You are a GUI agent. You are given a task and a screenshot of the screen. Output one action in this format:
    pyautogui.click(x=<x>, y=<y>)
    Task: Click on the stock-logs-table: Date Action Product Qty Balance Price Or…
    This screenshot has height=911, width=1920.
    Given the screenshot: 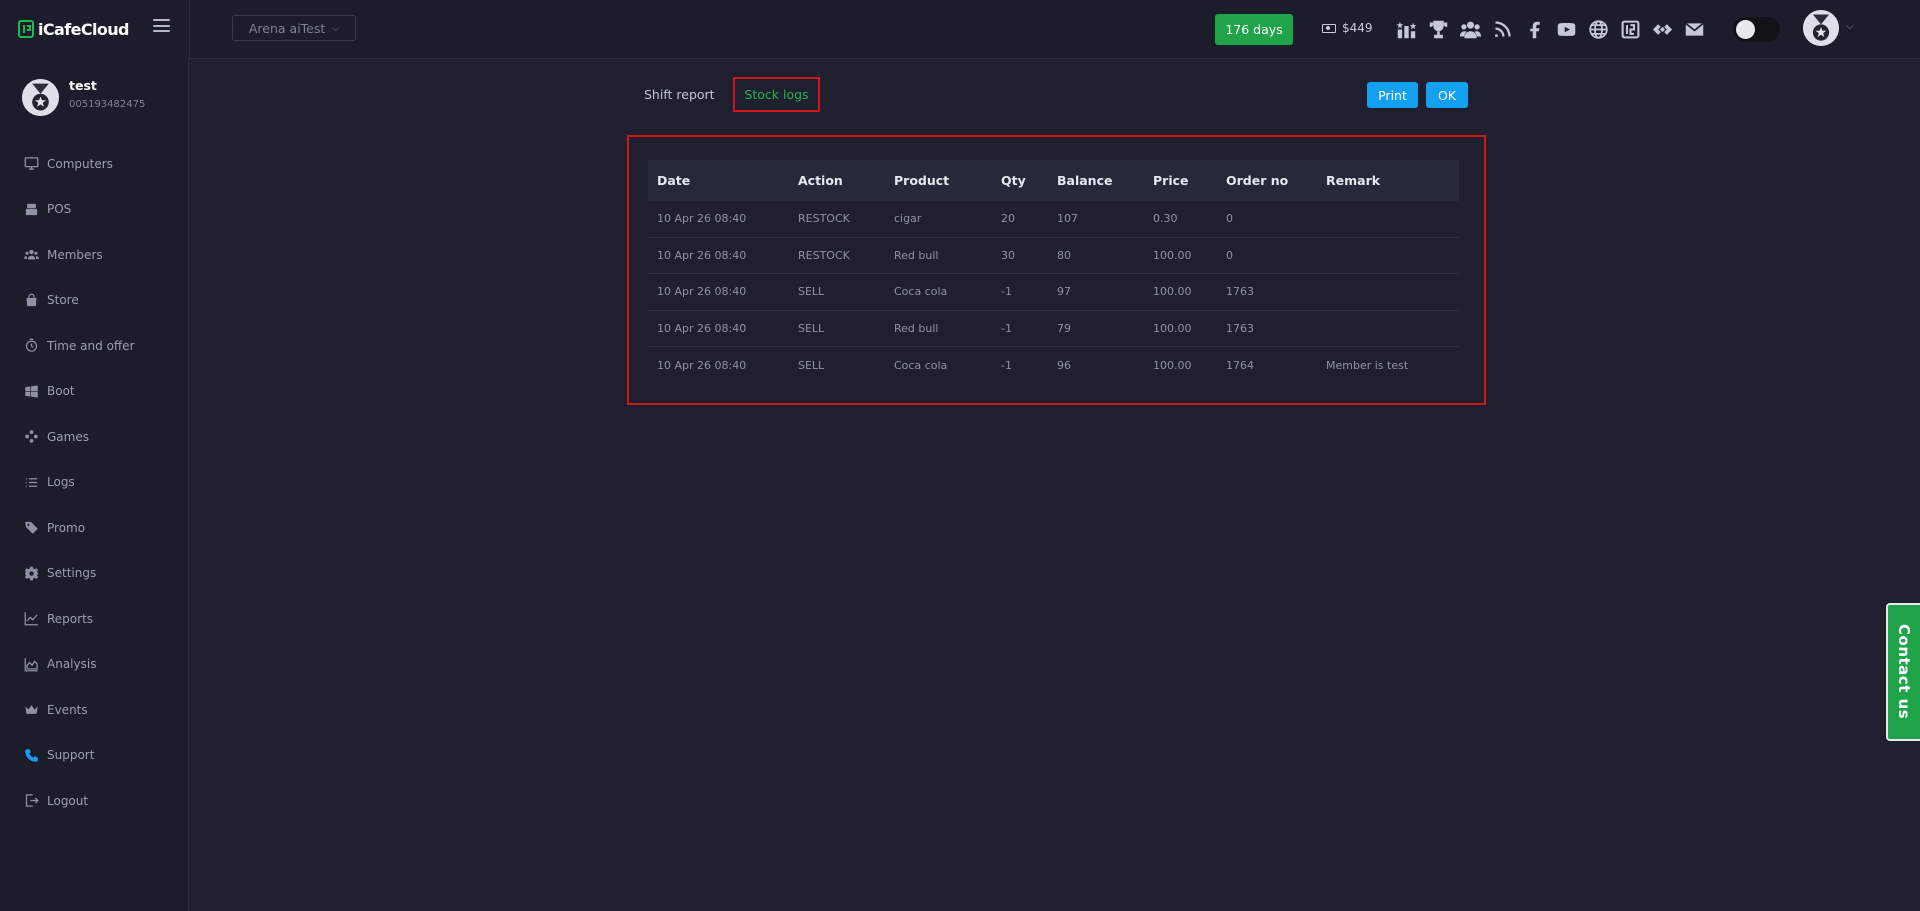 What is the action you would take?
    pyautogui.click(x=1053, y=271)
    